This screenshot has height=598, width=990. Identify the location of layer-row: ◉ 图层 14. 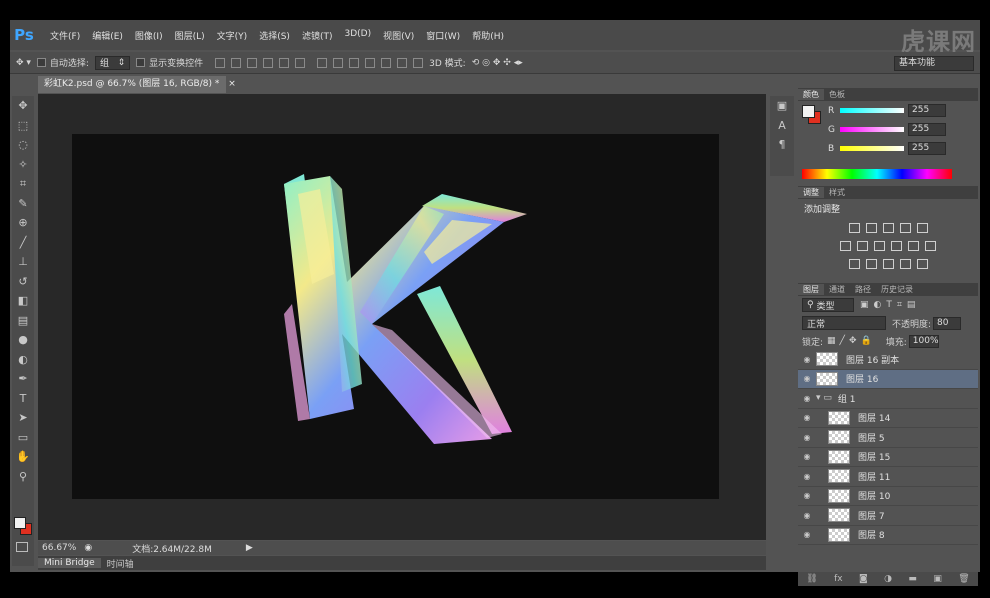
(888, 418).